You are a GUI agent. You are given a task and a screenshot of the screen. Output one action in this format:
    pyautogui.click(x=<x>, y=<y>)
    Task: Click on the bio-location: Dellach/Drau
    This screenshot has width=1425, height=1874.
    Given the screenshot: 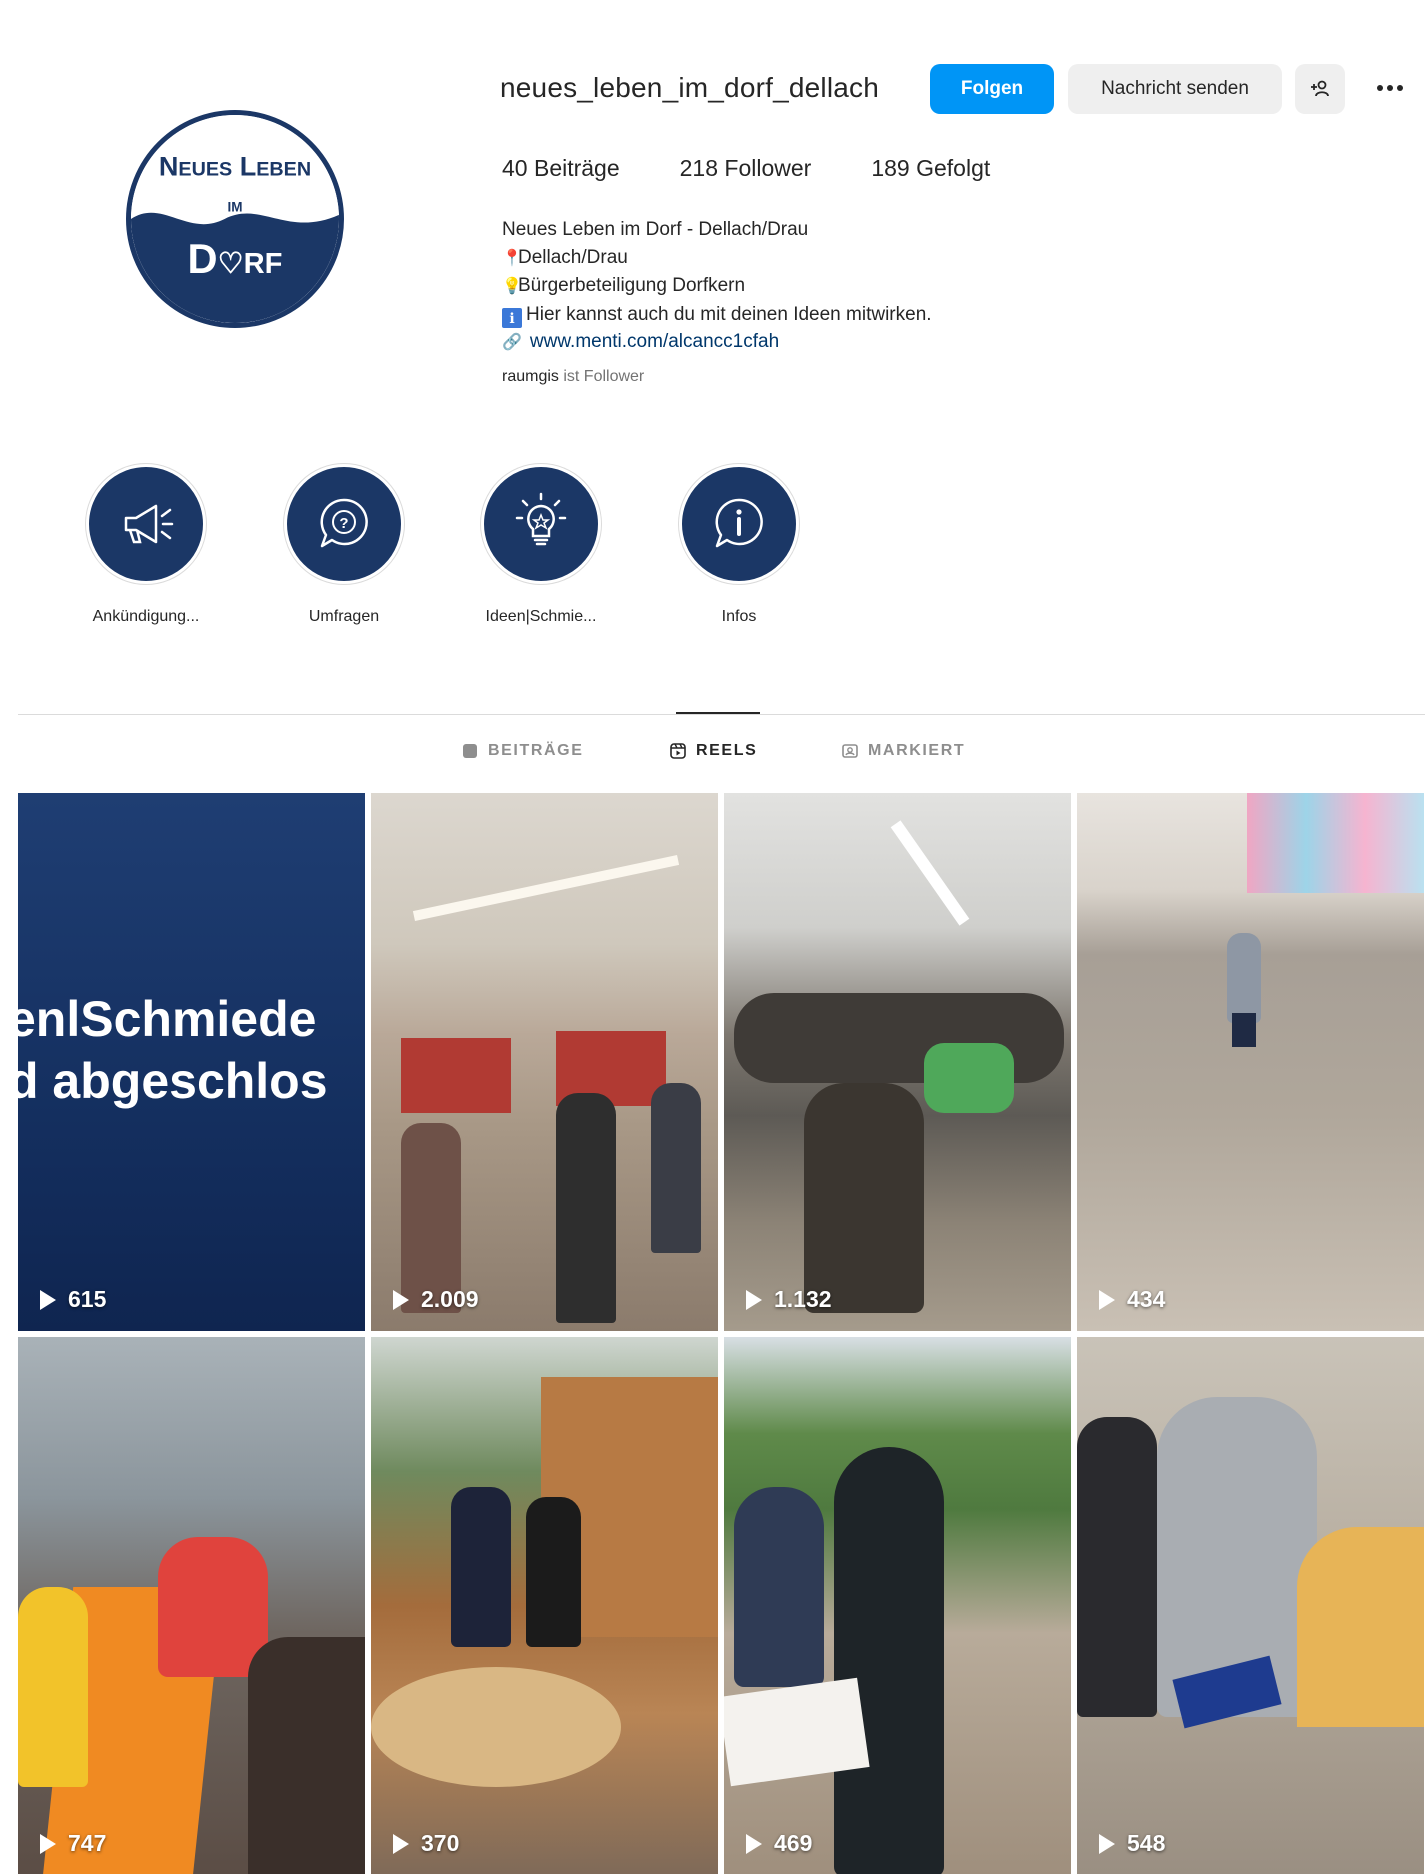 What is the action you would take?
    pyautogui.click(x=573, y=257)
    